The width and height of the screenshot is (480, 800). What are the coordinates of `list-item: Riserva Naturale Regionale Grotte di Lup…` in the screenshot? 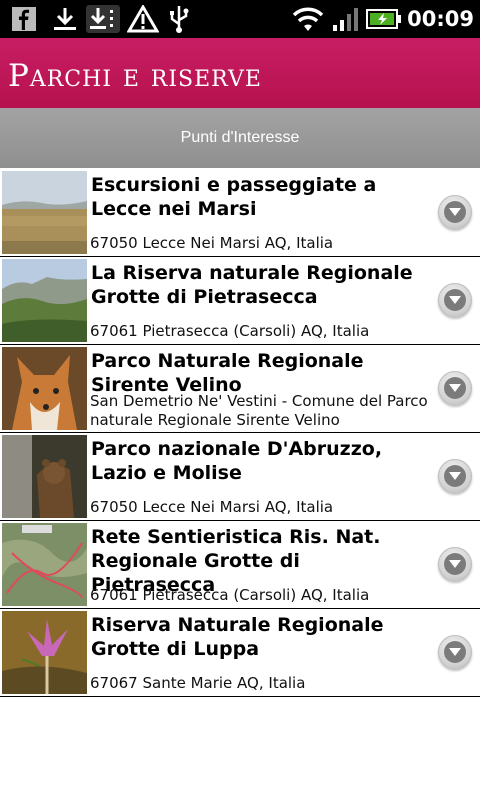 It's located at (240, 653).